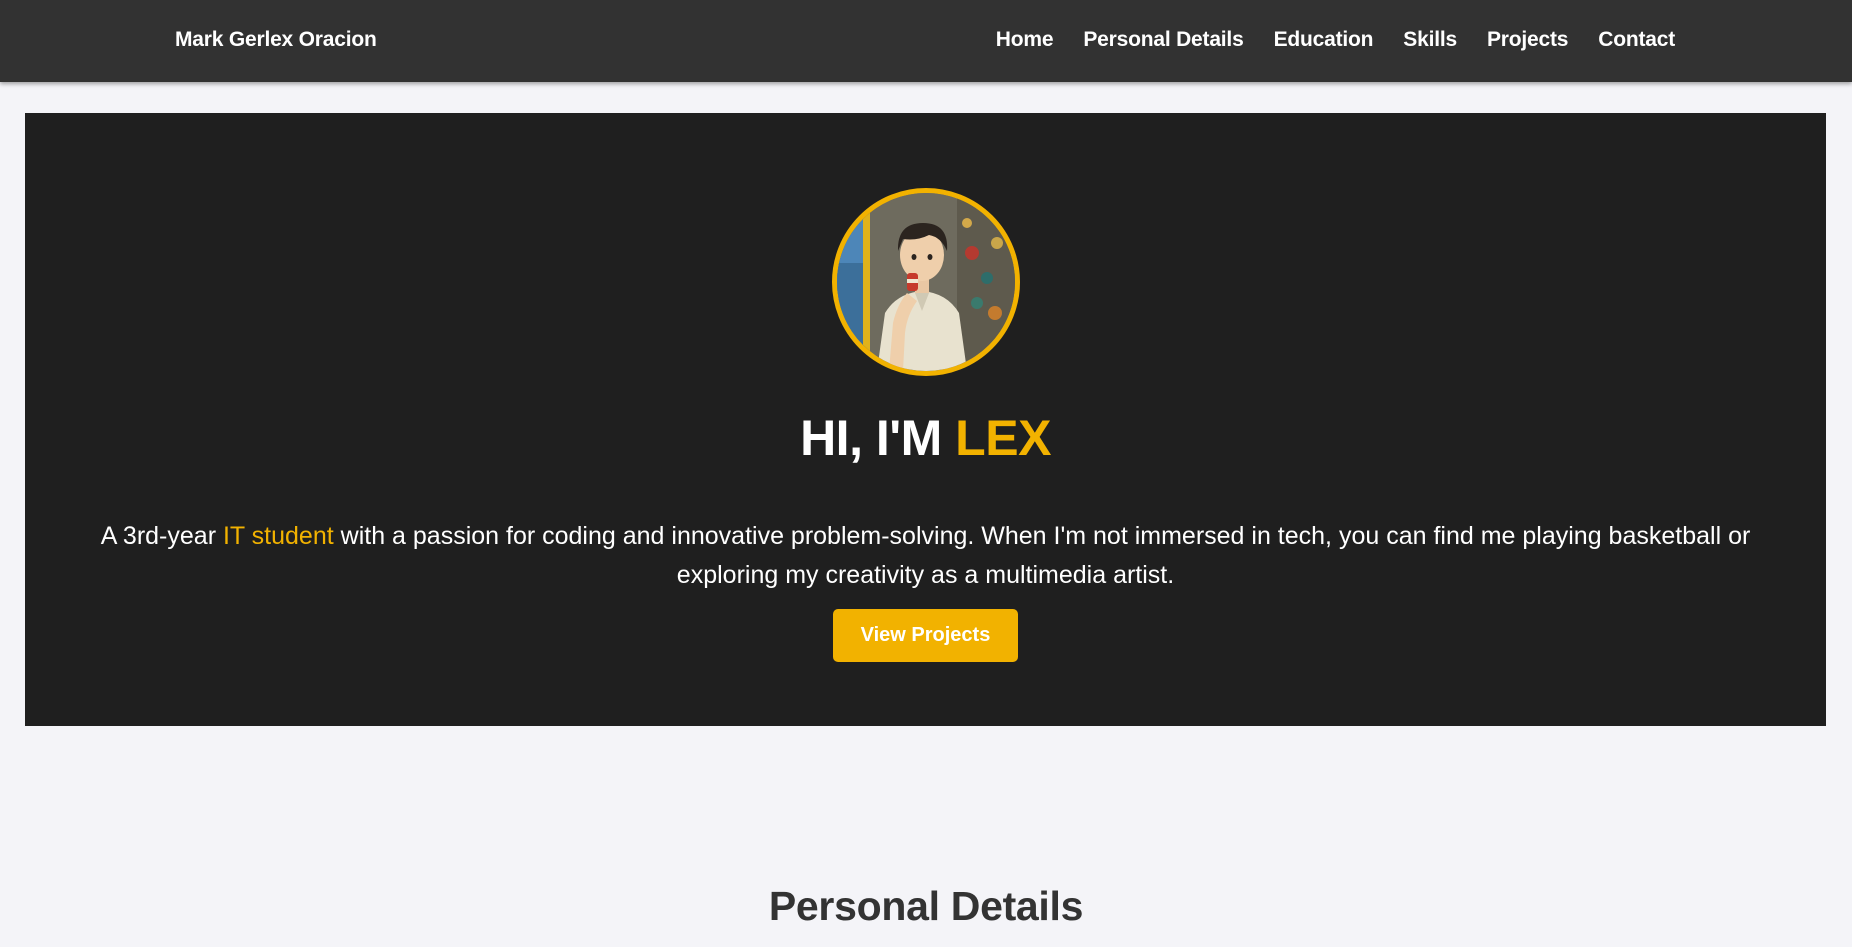 The image size is (1852, 947). I want to click on view-projects-button: View Projects, so click(925, 635).